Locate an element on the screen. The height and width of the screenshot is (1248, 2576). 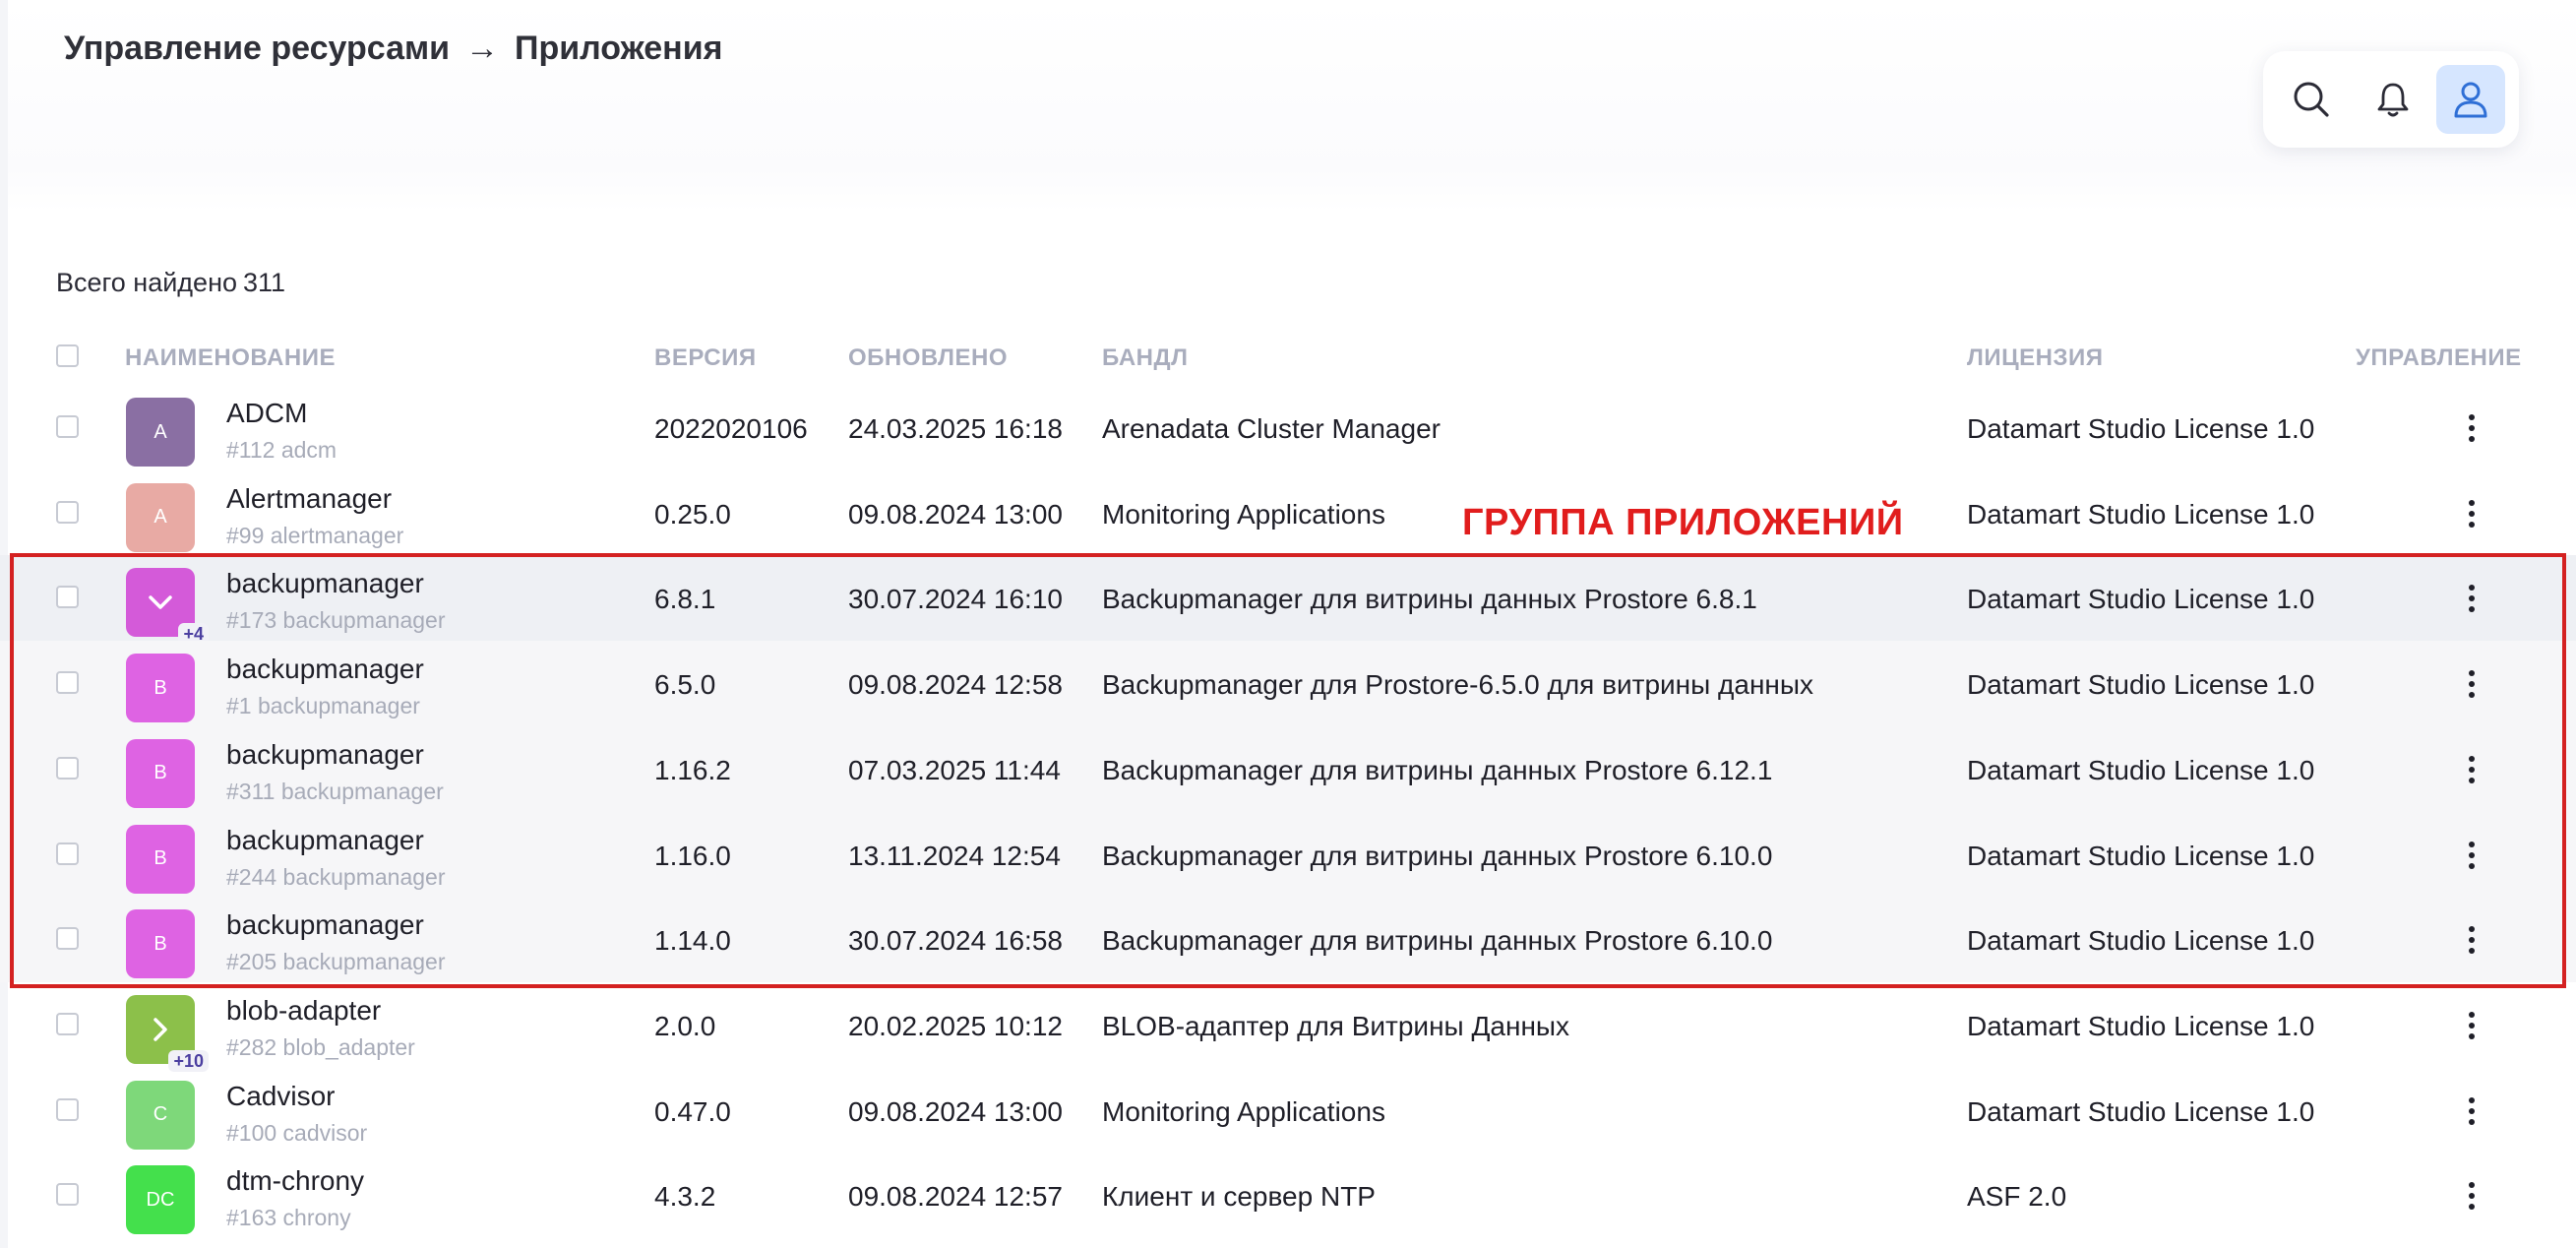
app-updated: 09.08.2024 13:00 is located at coordinates (955, 514).